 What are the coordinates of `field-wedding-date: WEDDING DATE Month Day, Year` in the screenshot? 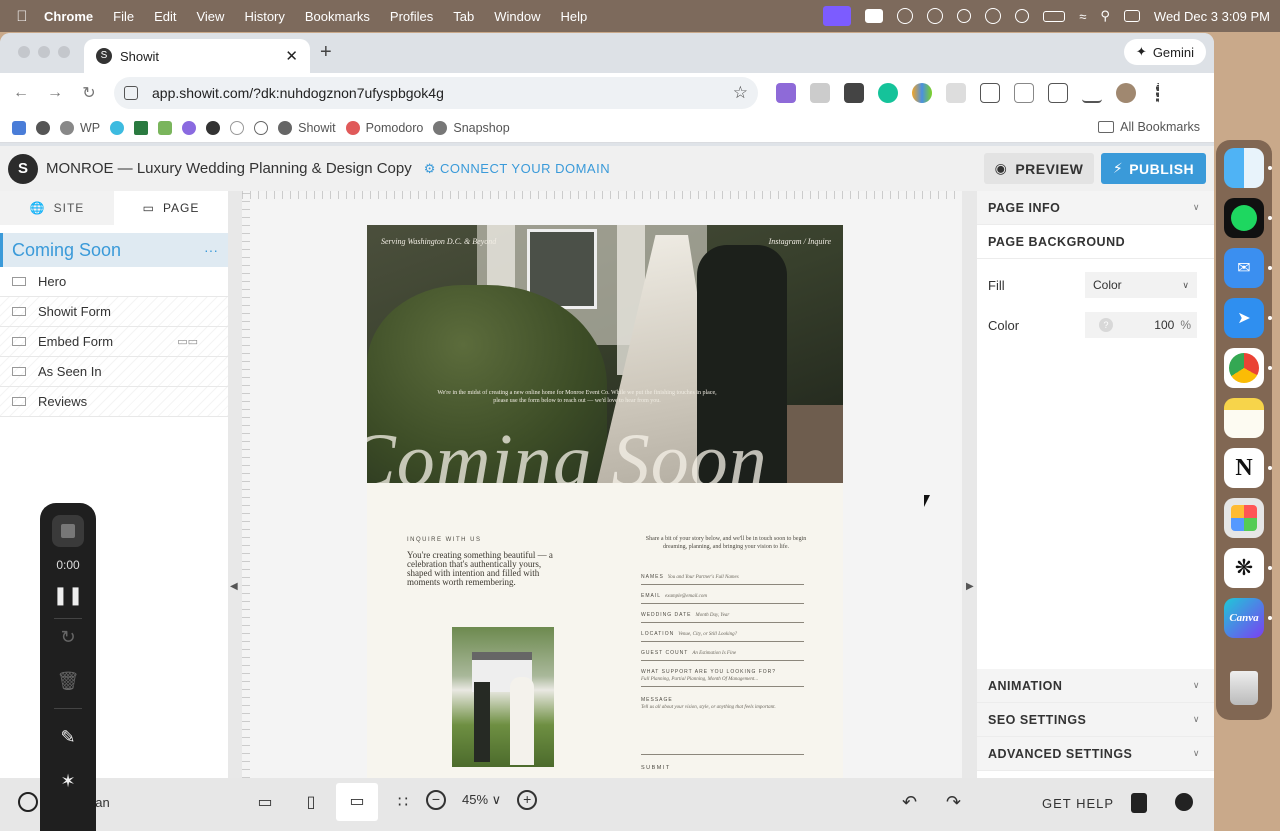 It's located at (722, 617).